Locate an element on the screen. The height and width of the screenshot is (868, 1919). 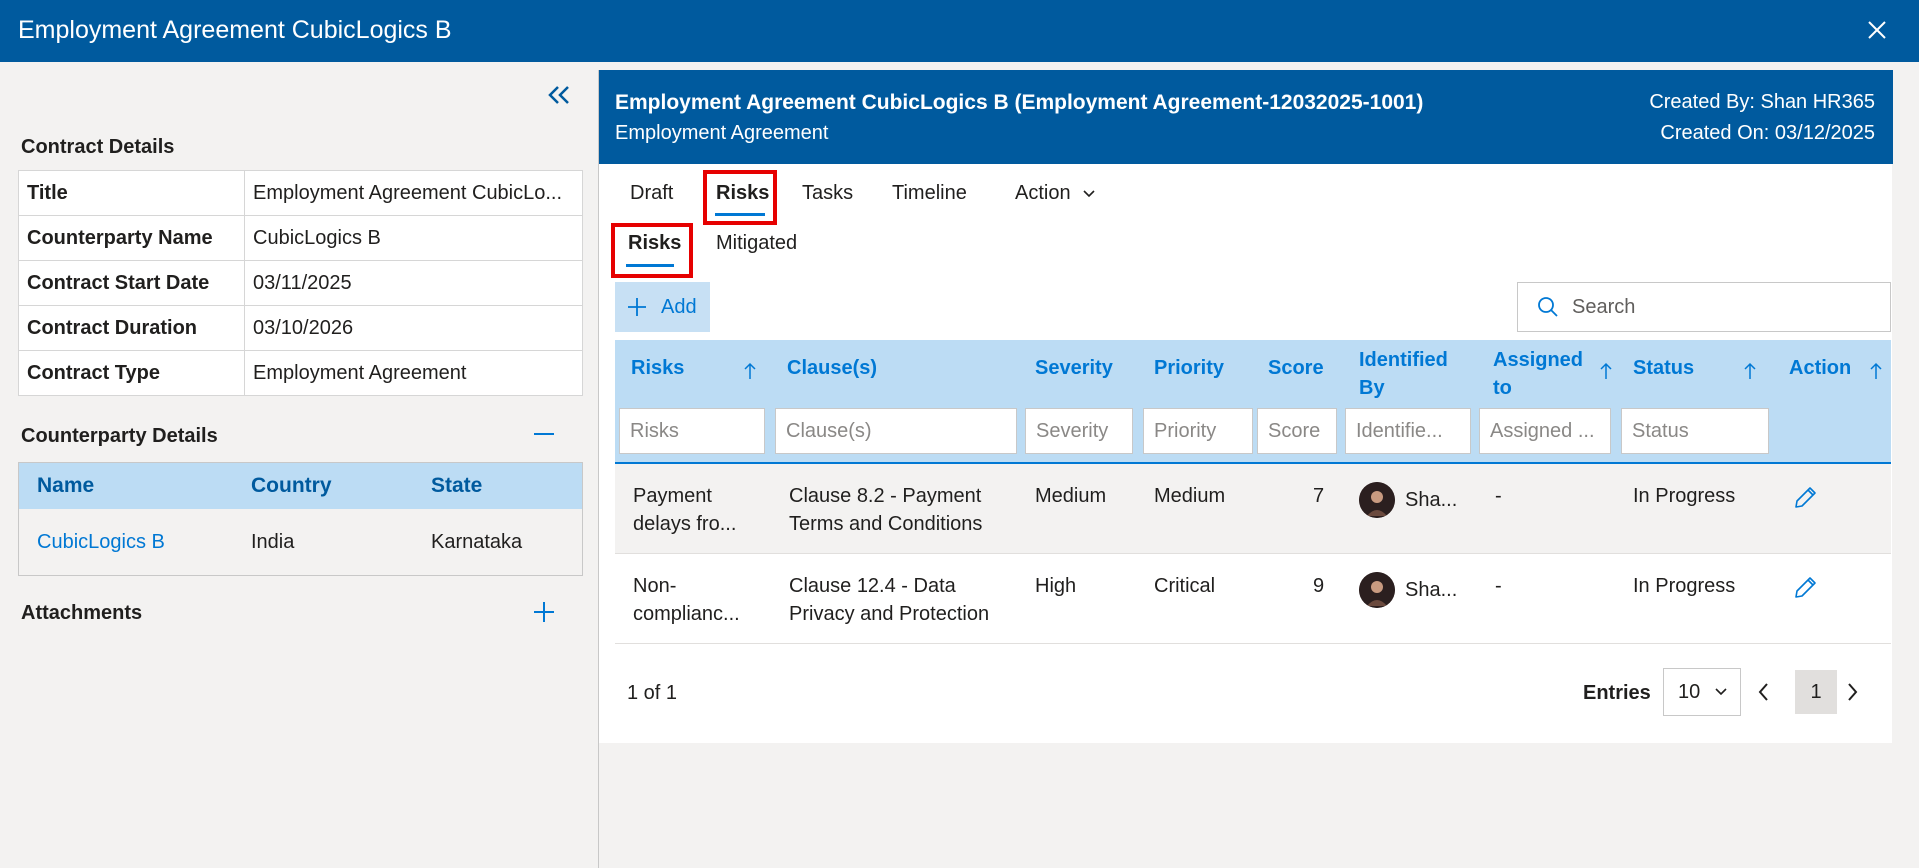
created-by: Created By: Shan HR365 is located at coordinates (1762, 102).